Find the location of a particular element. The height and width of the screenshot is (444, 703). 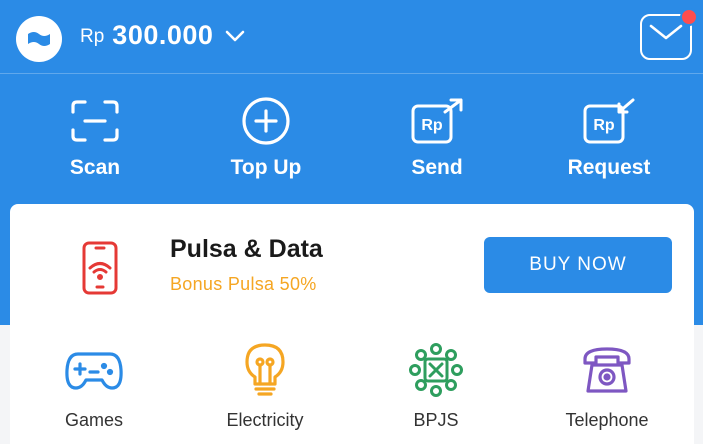

balance-amount: 300.000 is located at coordinates (163, 35).